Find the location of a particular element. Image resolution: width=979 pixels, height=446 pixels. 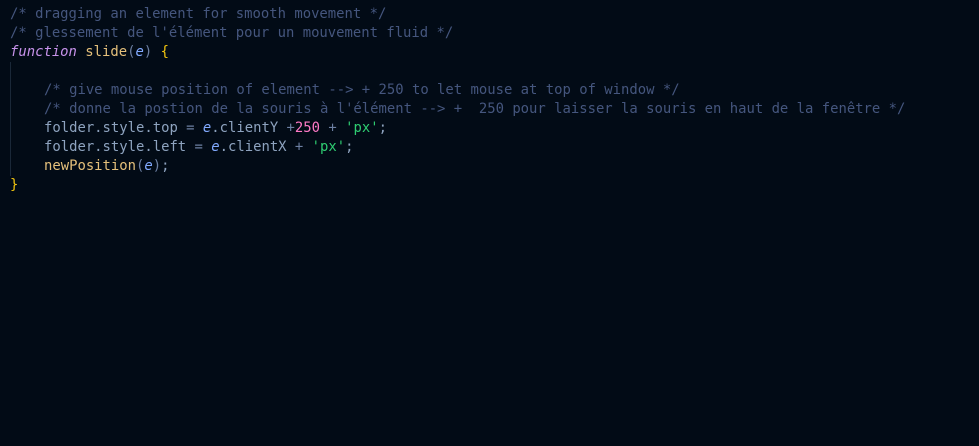

close-brace: } is located at coordinates (14, 185).